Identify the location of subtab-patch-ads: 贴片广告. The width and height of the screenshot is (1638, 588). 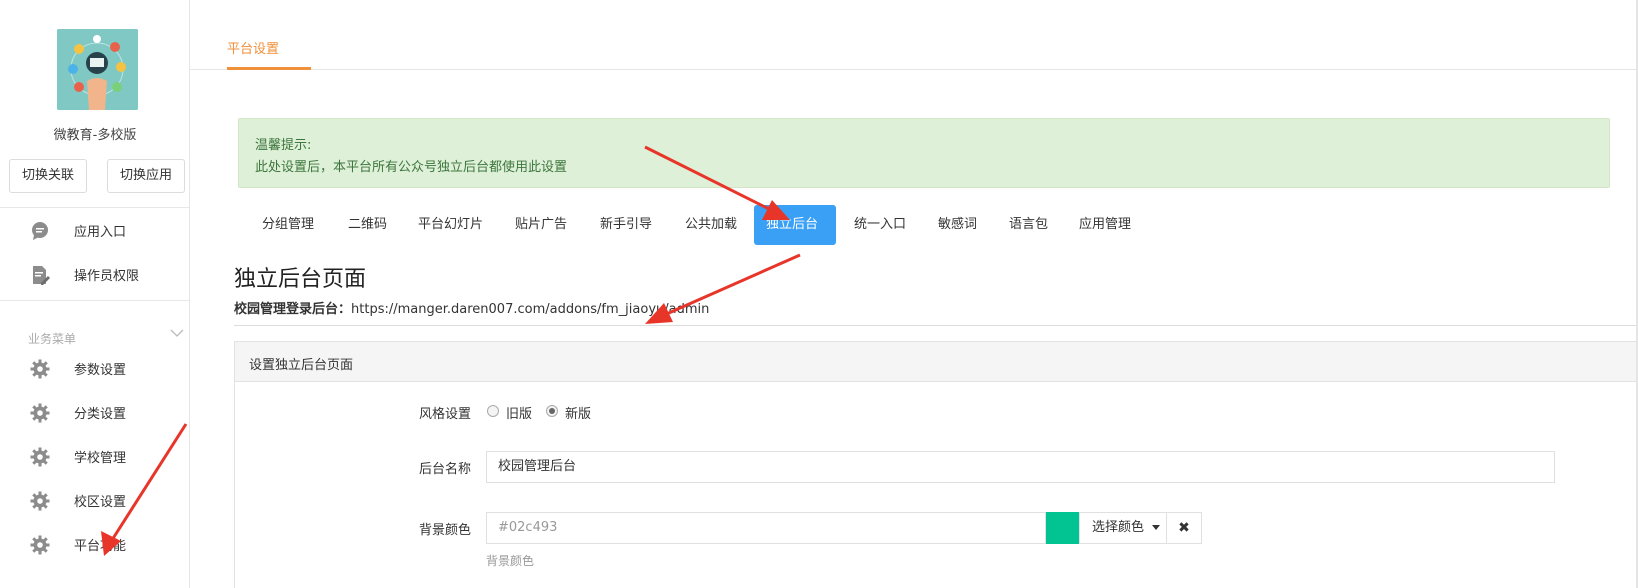
(541, 225).